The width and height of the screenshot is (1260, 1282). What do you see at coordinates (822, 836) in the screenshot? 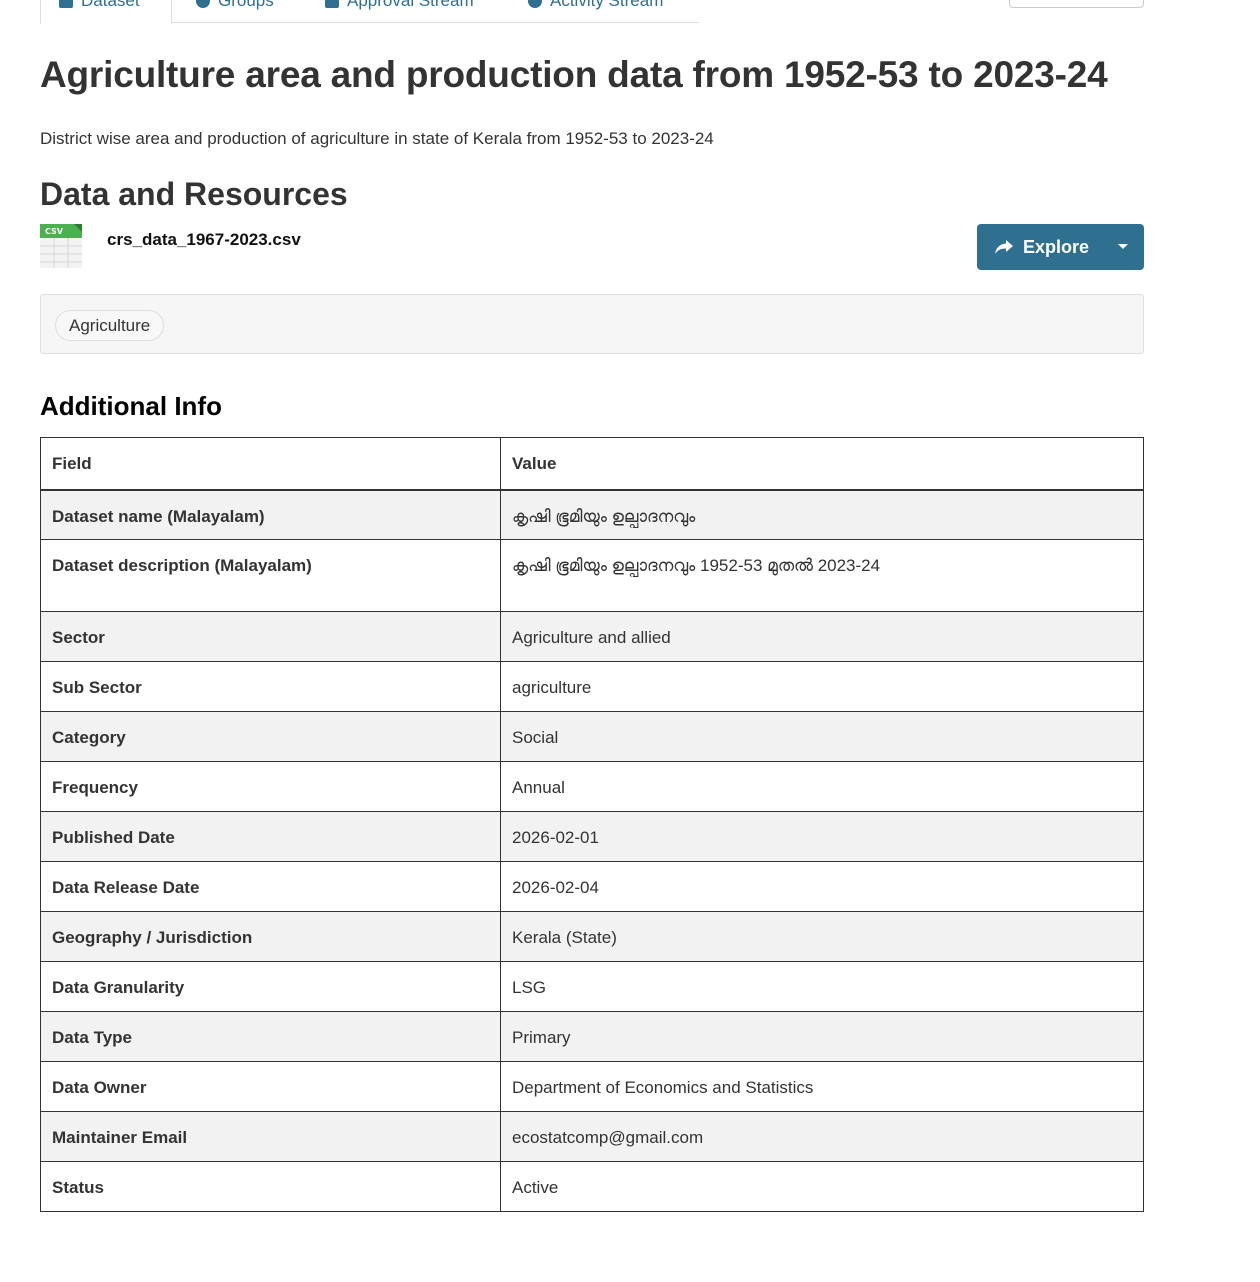
I see `value-cell: 2026-02-01` at bounding box center [822, 836].